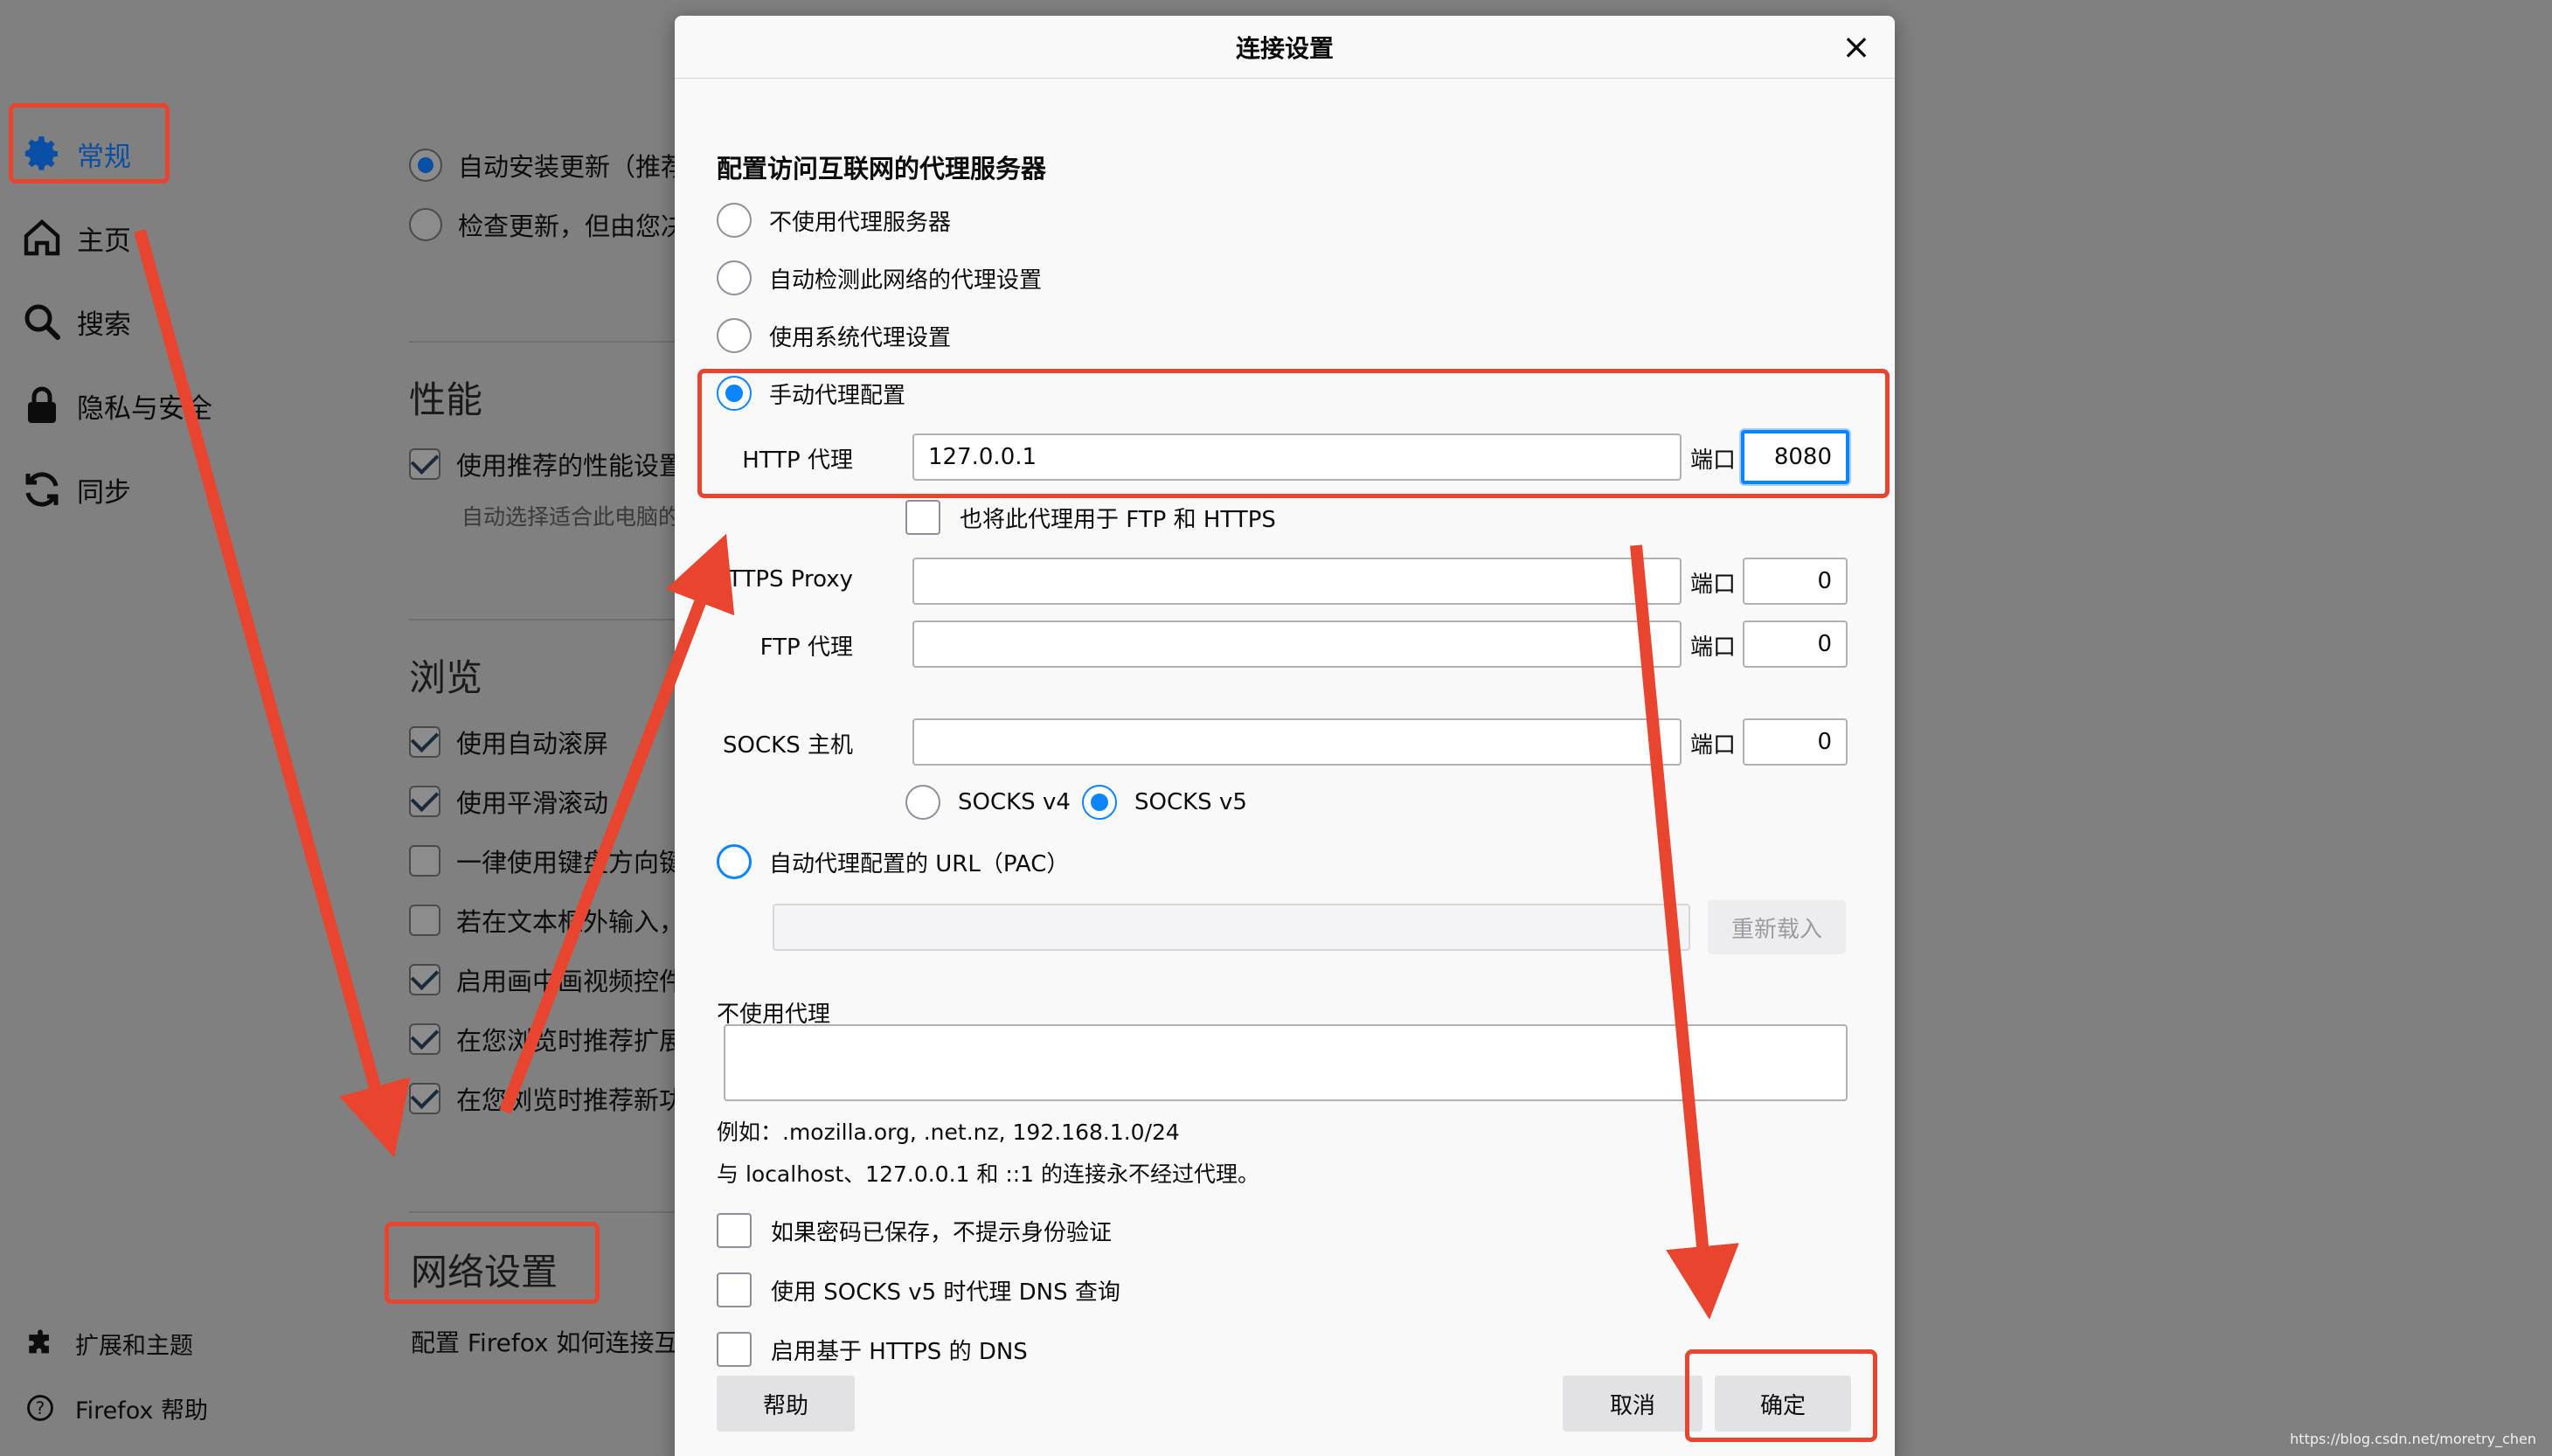 This screenshot has height=1456, width=2552. I want to click on annotation-box-network-settings, so click(492, 1263).